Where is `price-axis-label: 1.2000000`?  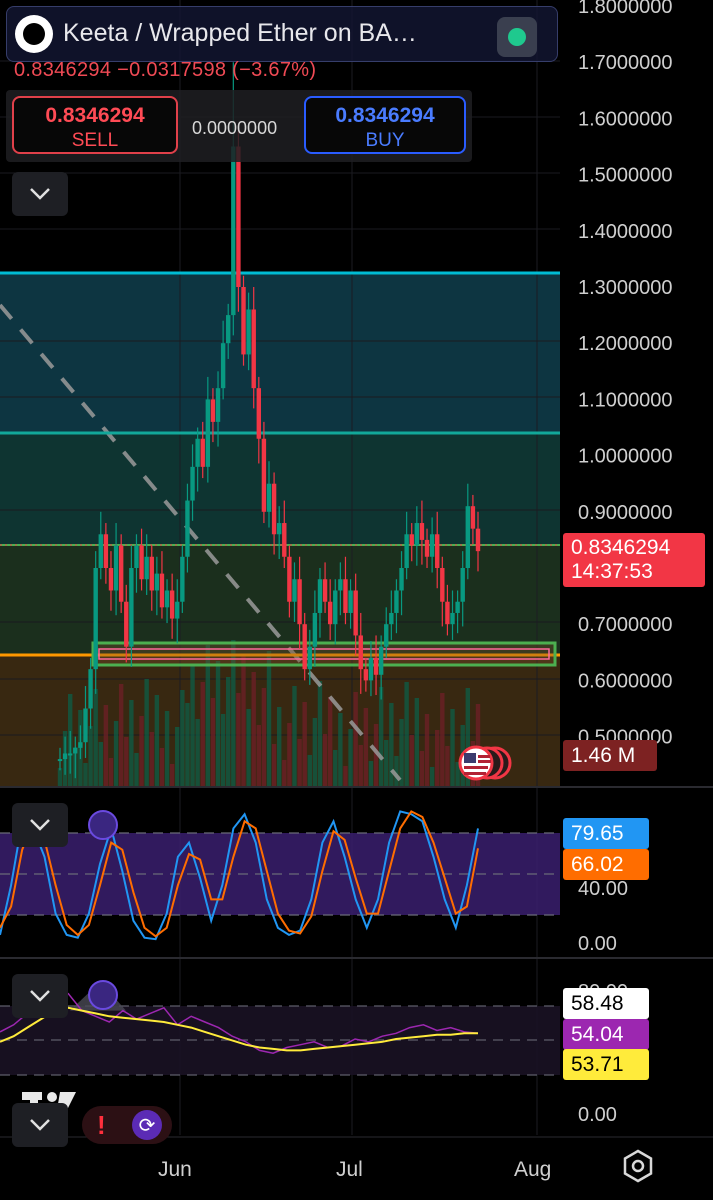 price-axis-label: 1.2000000 is located at coordinates (625, 344).